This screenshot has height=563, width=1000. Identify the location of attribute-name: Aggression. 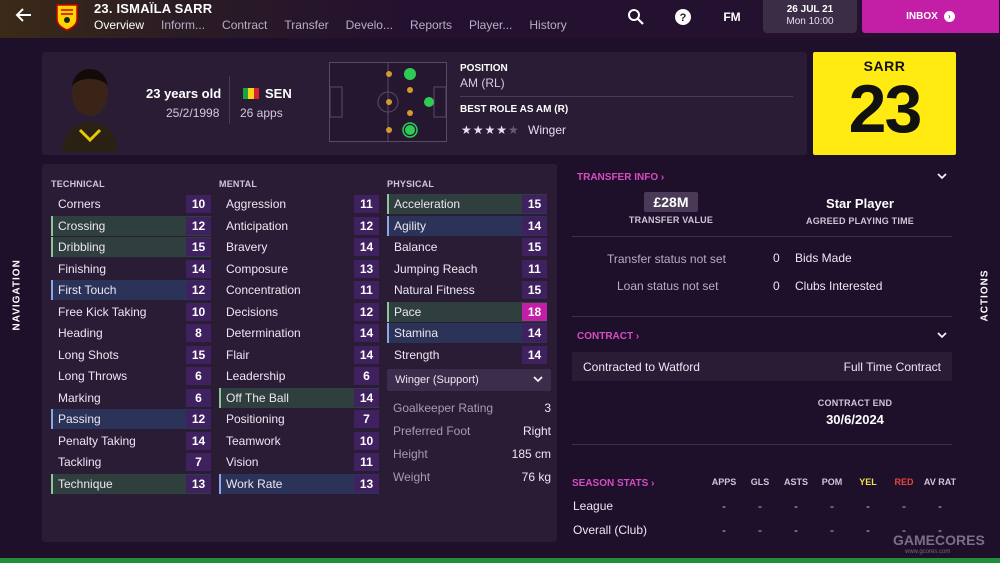
(256, 204).